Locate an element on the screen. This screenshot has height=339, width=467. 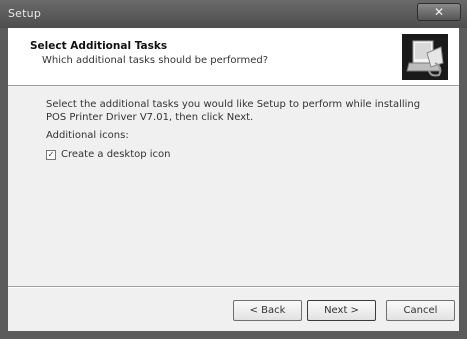
desktop-icon-checkbox: ✓ is located at coordinates (51, 155).